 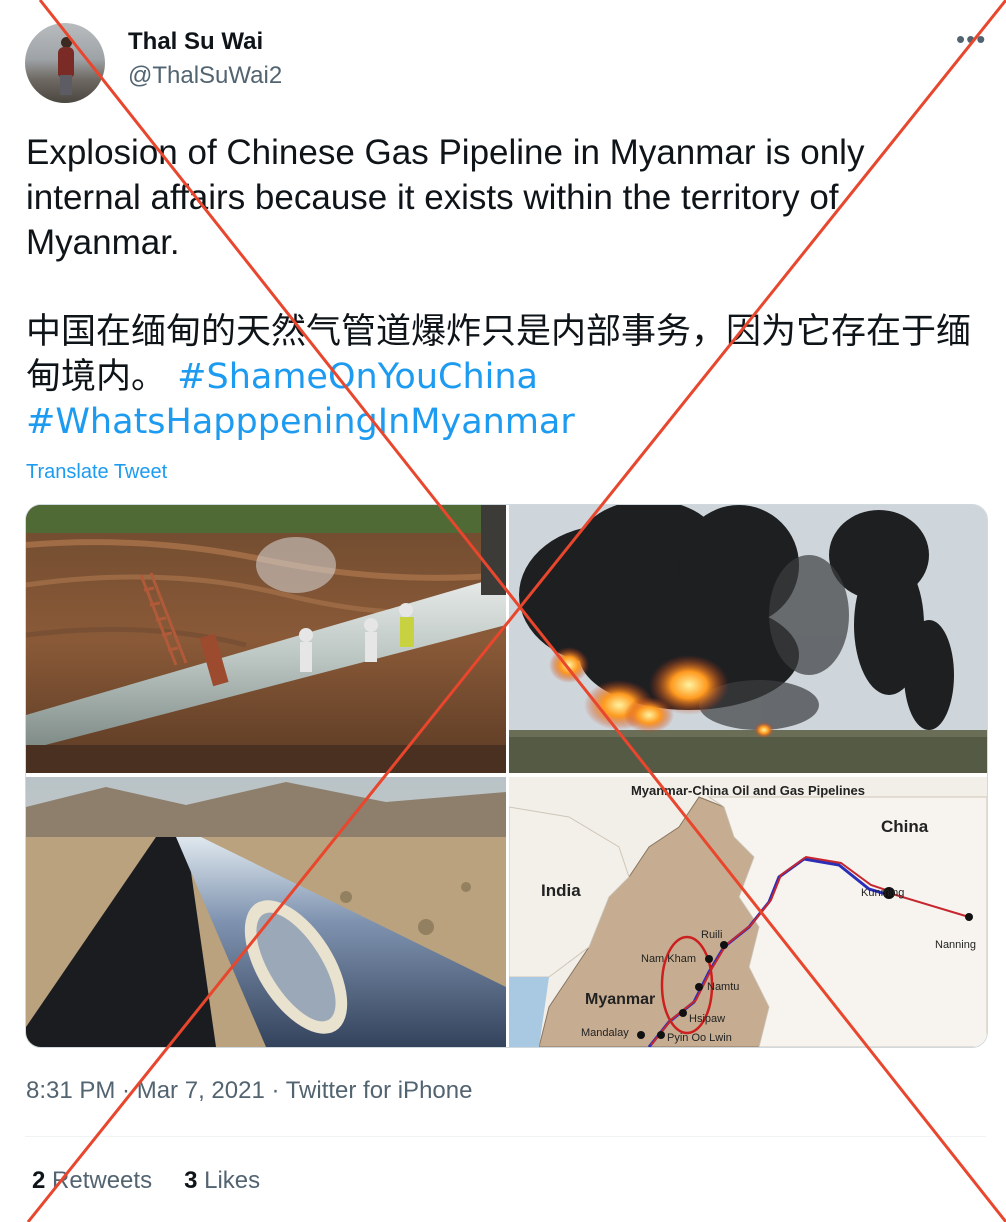 I want to click on likes-stat: 3 Likes, so click(x=222, y=1180).